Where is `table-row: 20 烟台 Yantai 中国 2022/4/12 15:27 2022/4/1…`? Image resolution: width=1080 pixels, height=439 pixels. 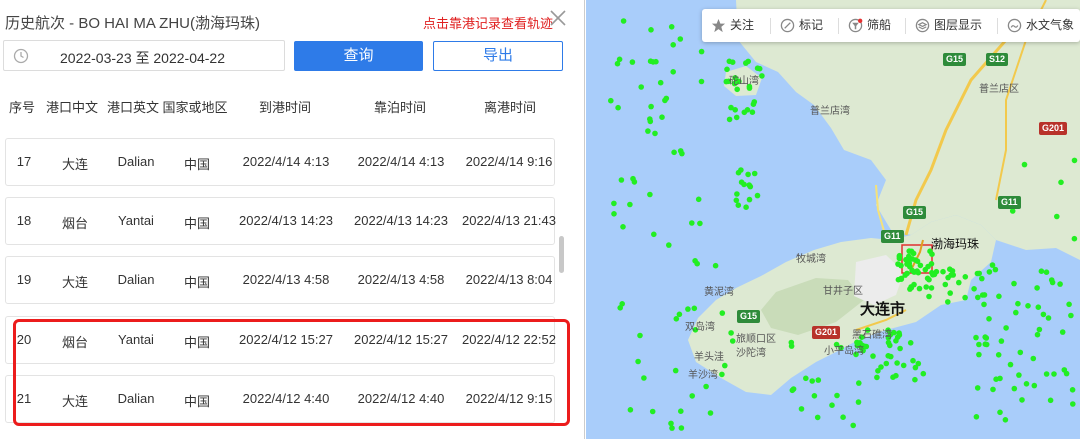 table-row: 20 烟台 Yantai 中国 2022/4/12 15:27 2022/4/1… is located at coordinates (280, 340).